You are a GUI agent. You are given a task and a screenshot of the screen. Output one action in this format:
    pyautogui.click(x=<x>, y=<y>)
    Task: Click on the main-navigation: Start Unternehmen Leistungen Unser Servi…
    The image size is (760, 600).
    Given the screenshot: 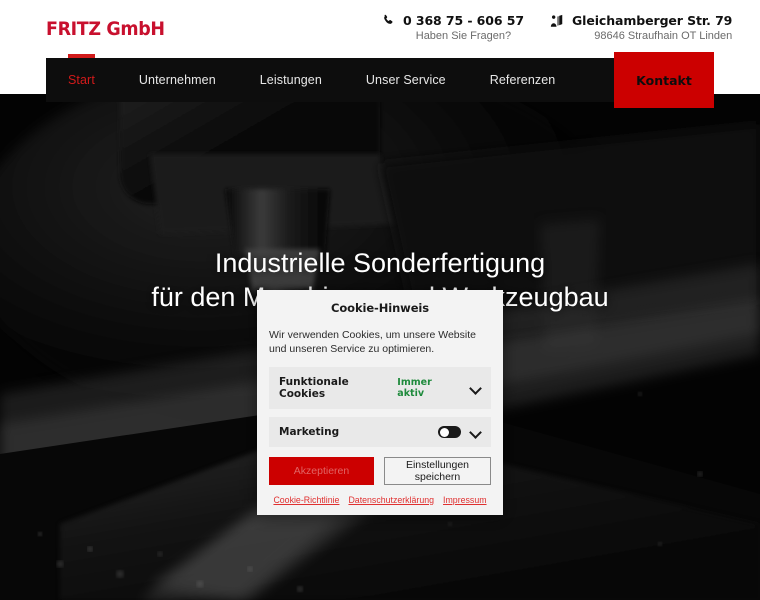 What is the action you would take?
    pyautogui.click(x=380, y=80)
    